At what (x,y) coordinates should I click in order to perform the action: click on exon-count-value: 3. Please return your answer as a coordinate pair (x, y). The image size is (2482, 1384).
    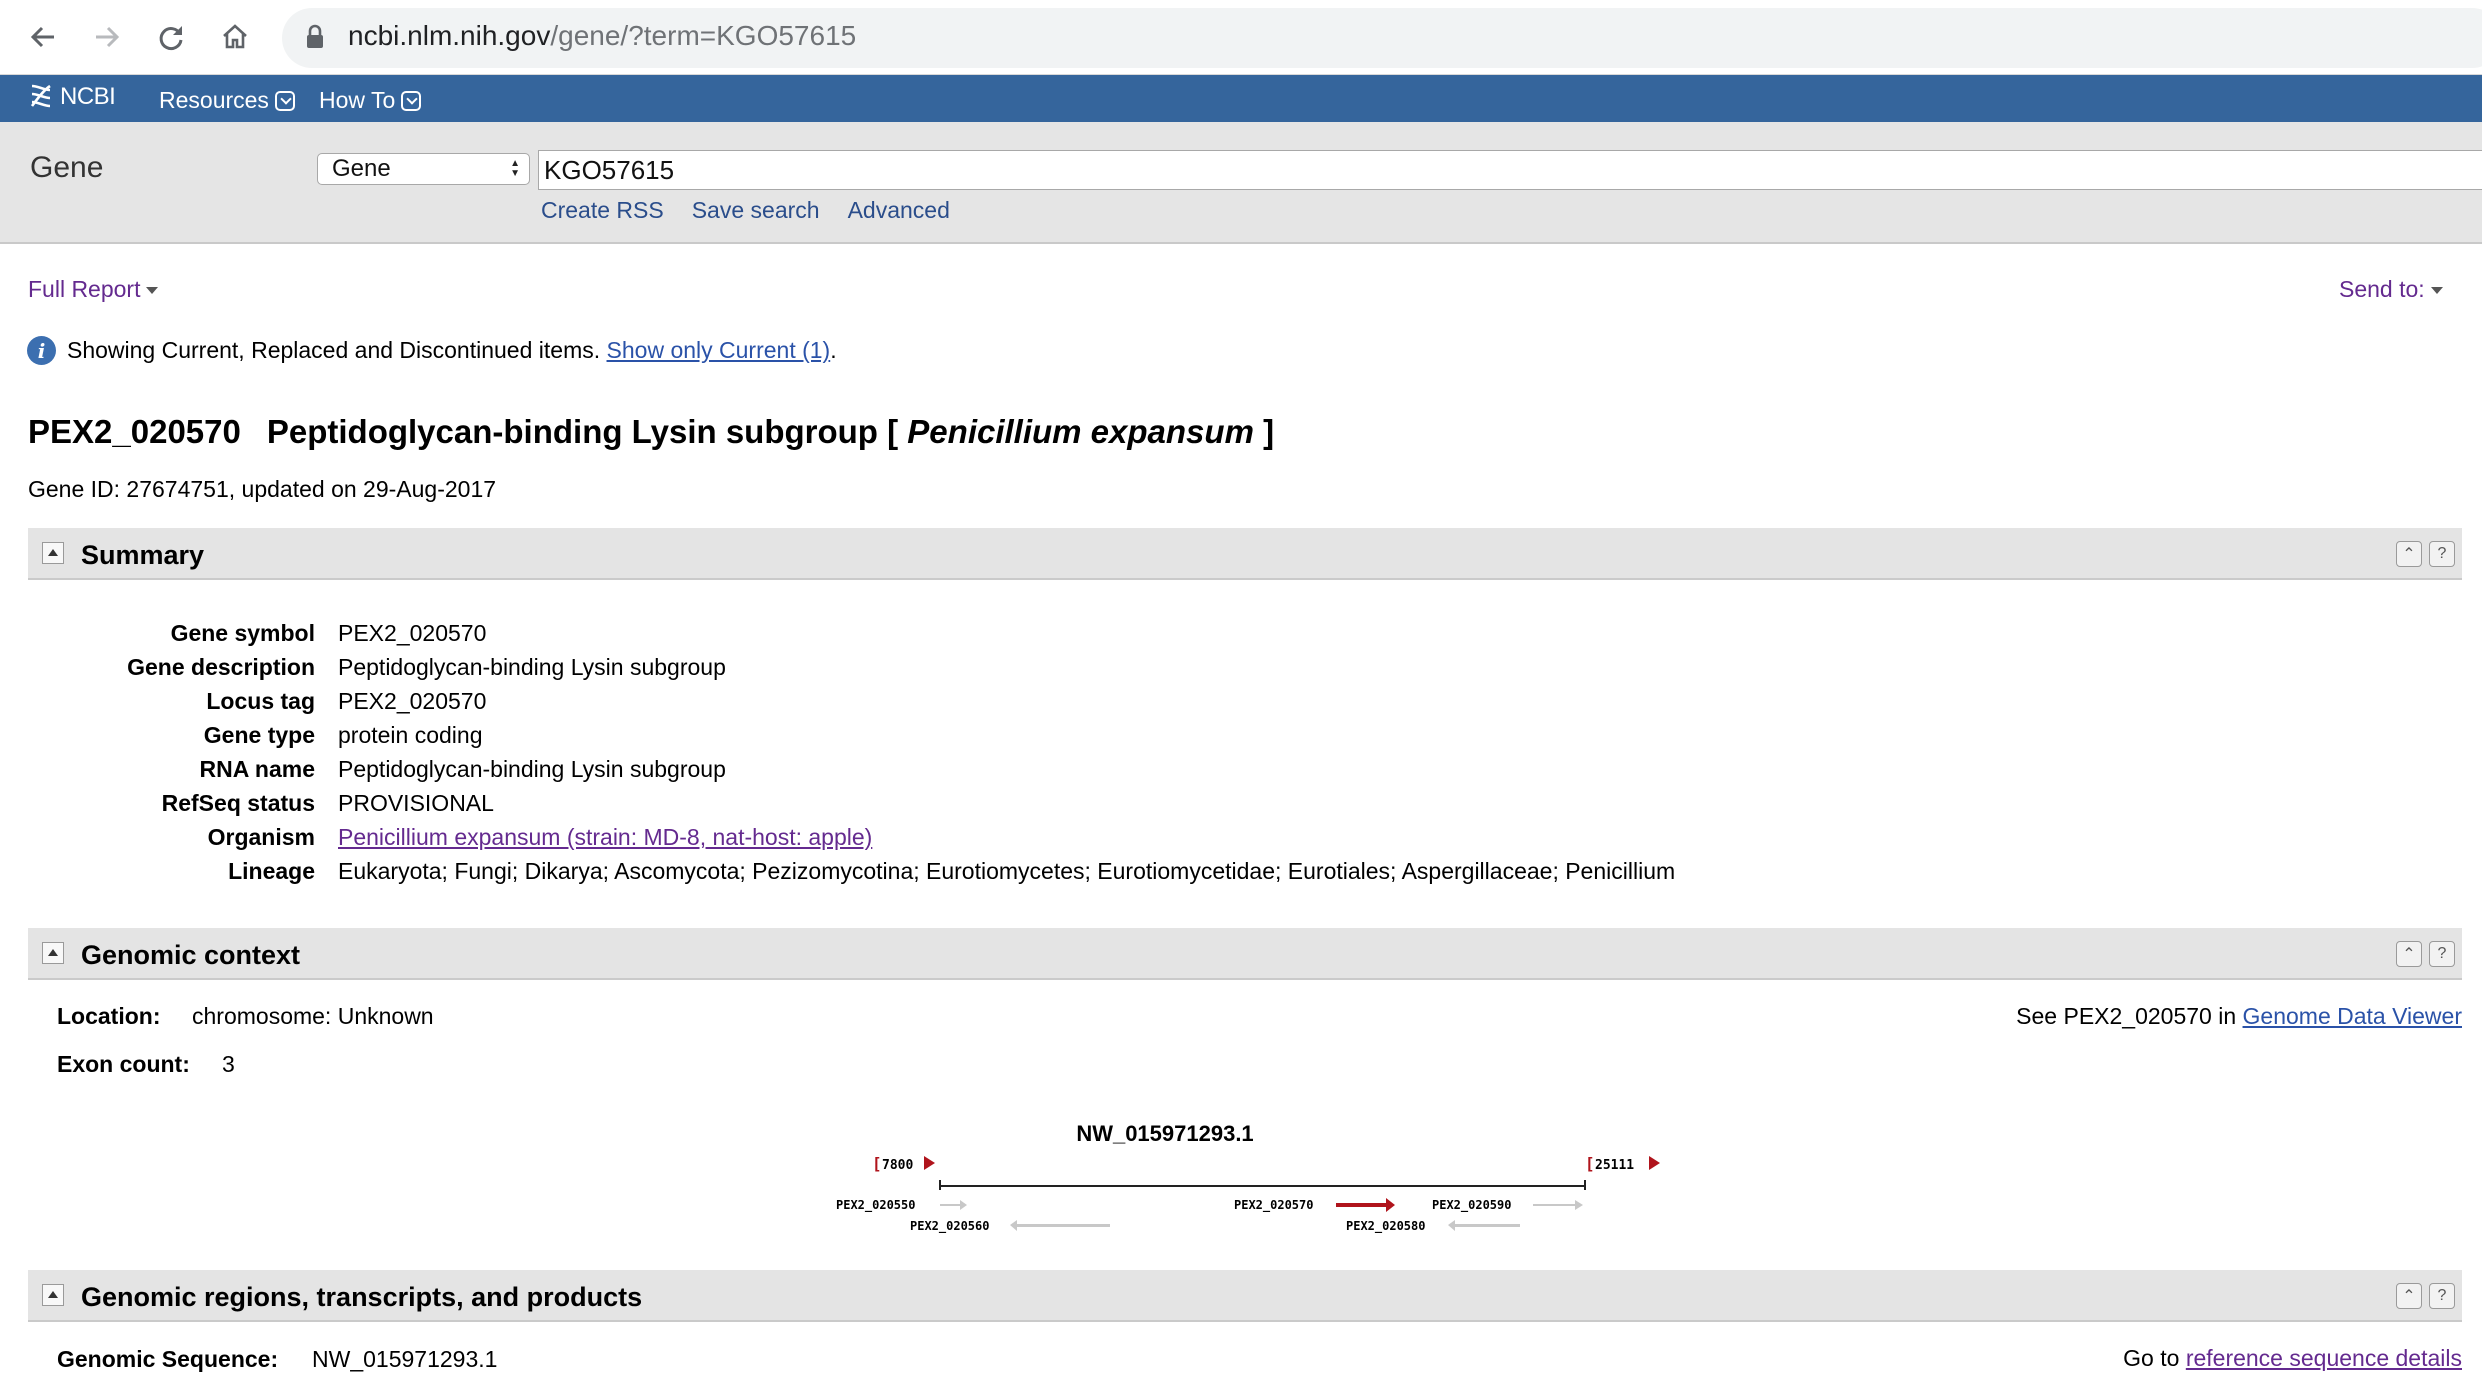
    Looking at the image, I should click on (228, 1064).